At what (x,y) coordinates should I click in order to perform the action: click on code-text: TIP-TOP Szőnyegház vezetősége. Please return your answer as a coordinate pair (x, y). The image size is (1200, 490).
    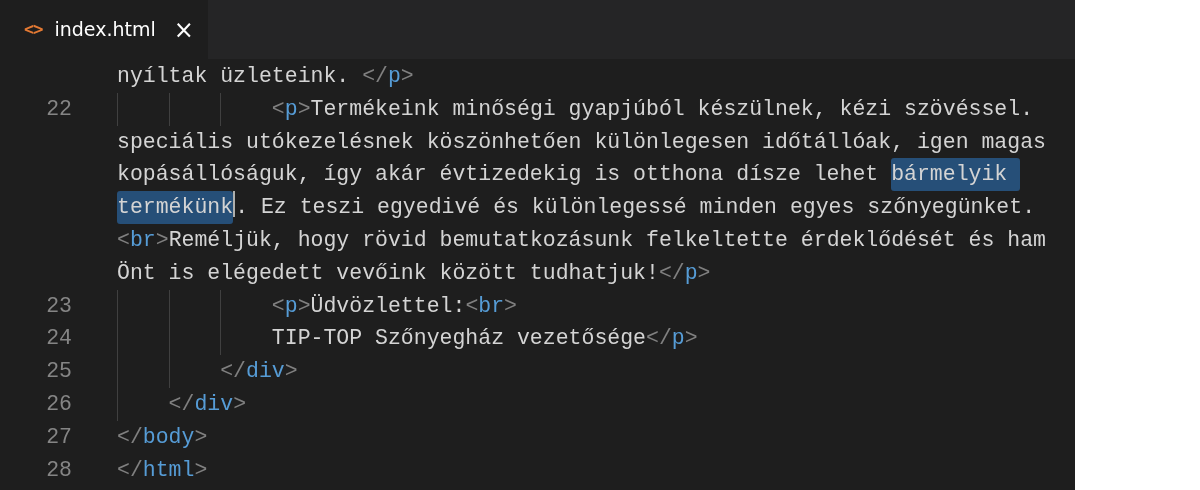
    Looking at the image, I should click on (458, 339).